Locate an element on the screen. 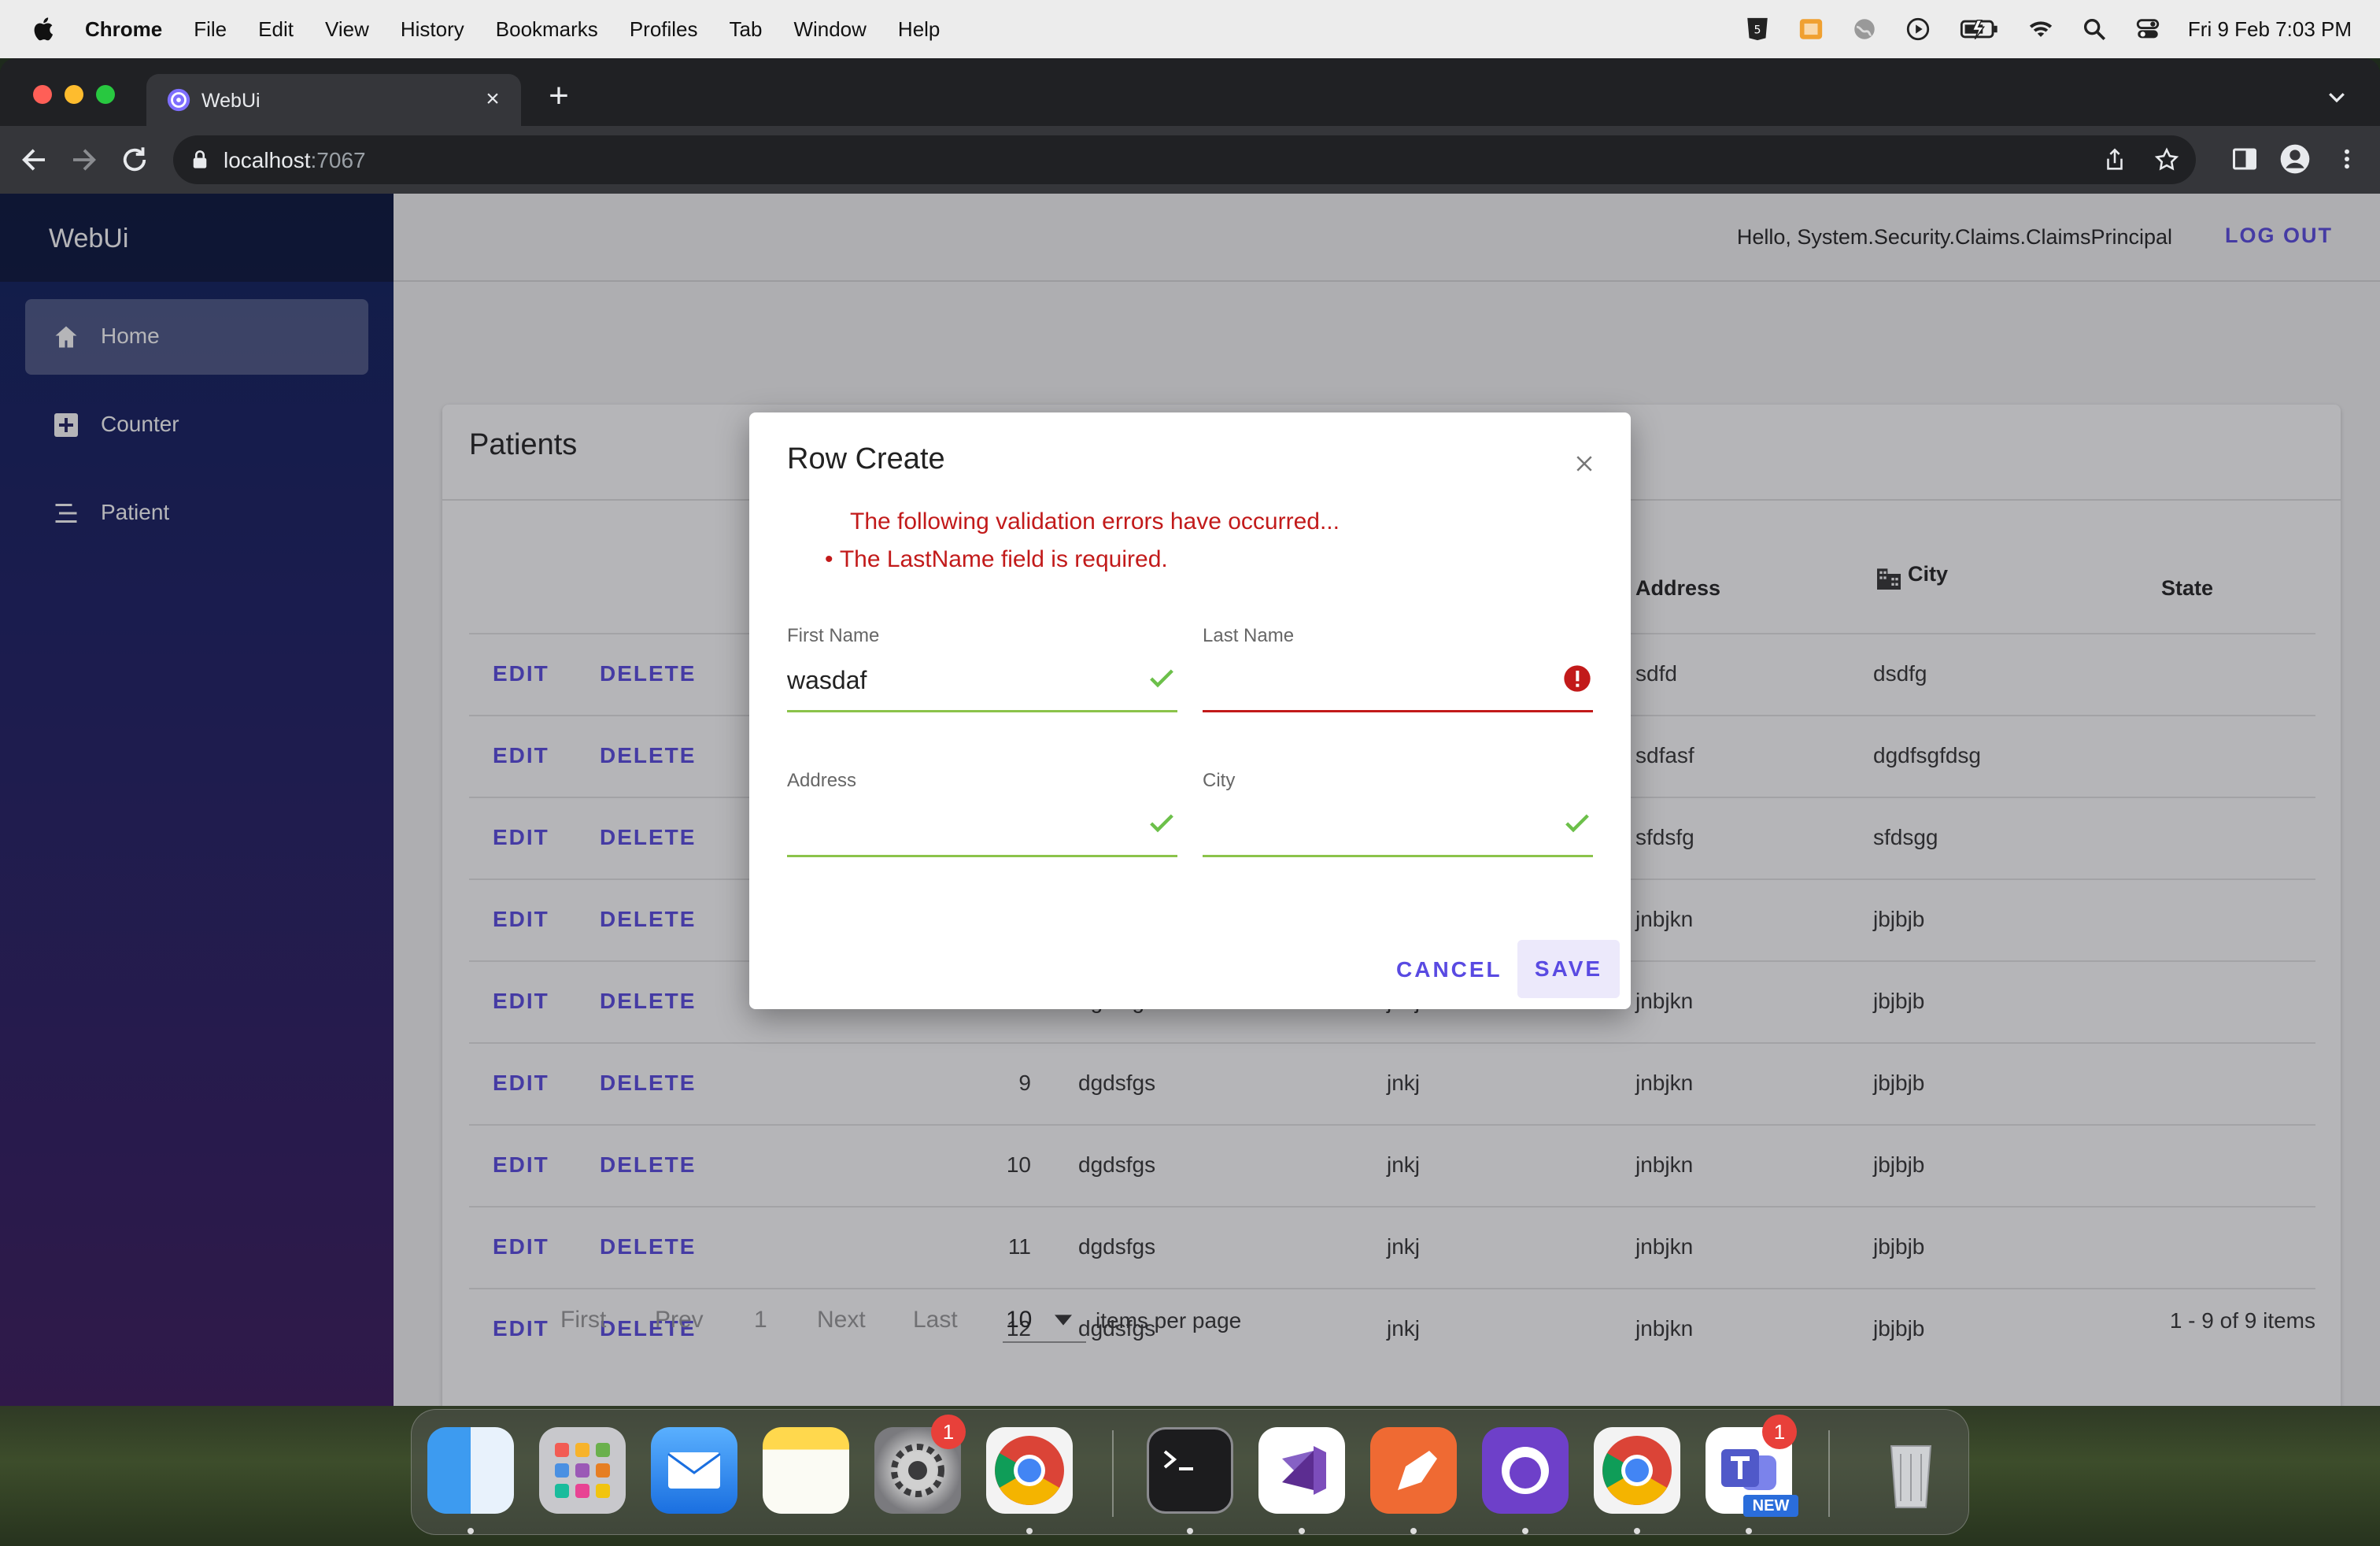  postman-icon is located at coordinates (1413, 1470).